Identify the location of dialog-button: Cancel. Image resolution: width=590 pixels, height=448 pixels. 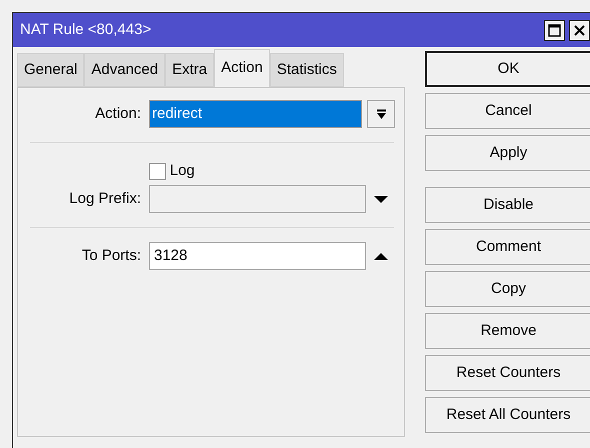
(507, 111).